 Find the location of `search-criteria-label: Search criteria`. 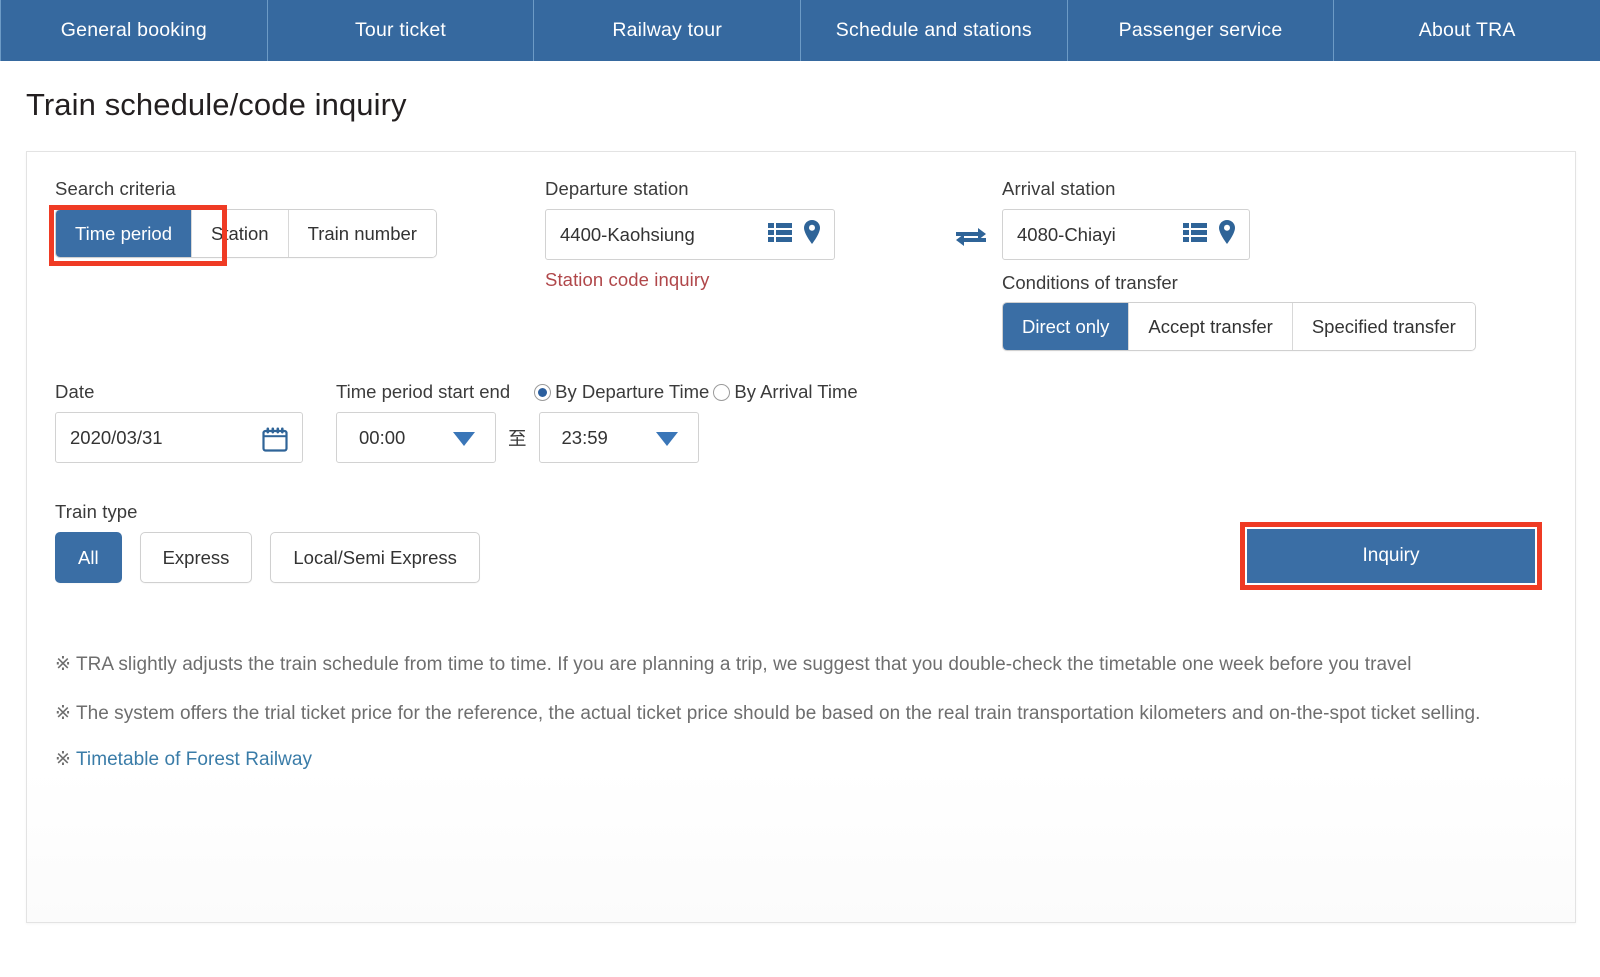

search-criteria-label: Search criteria is located at coordinates (115, 188).